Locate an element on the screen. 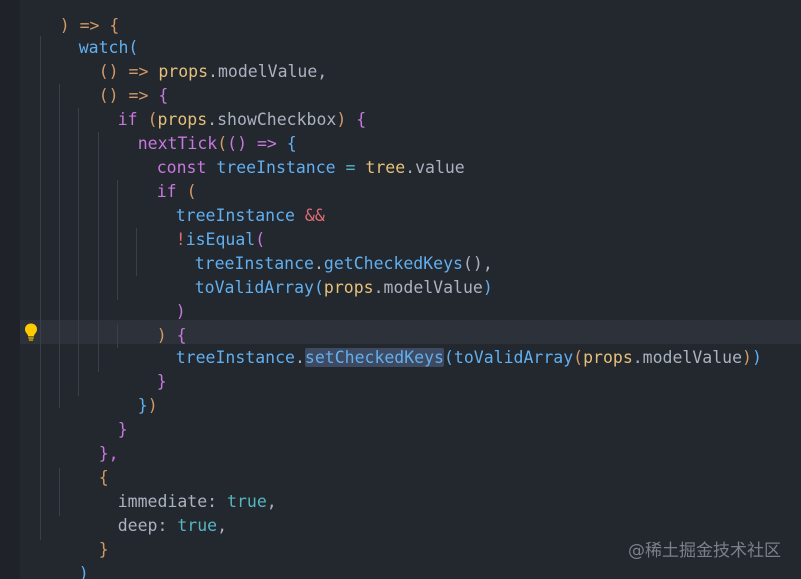 This screenshot has width=801, height=579. code-line: toValidArray(props.modelValue) is located at coordinates (256, 274).